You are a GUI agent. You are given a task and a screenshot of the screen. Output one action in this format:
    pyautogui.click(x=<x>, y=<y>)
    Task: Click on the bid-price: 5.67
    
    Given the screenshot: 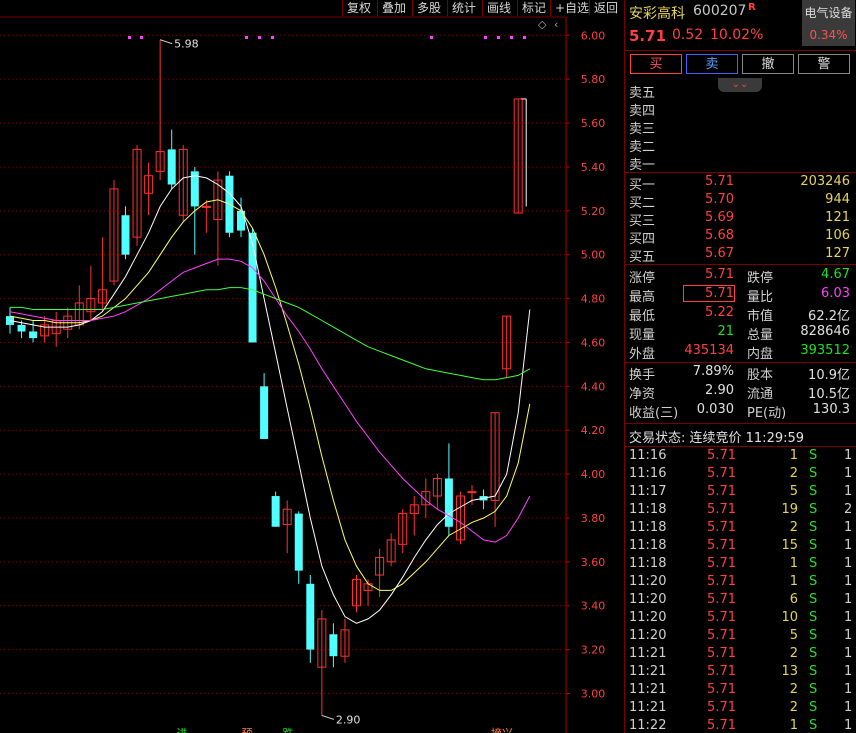 What is the action you would take?
    pyautogui.click(x=709, y=253)
    